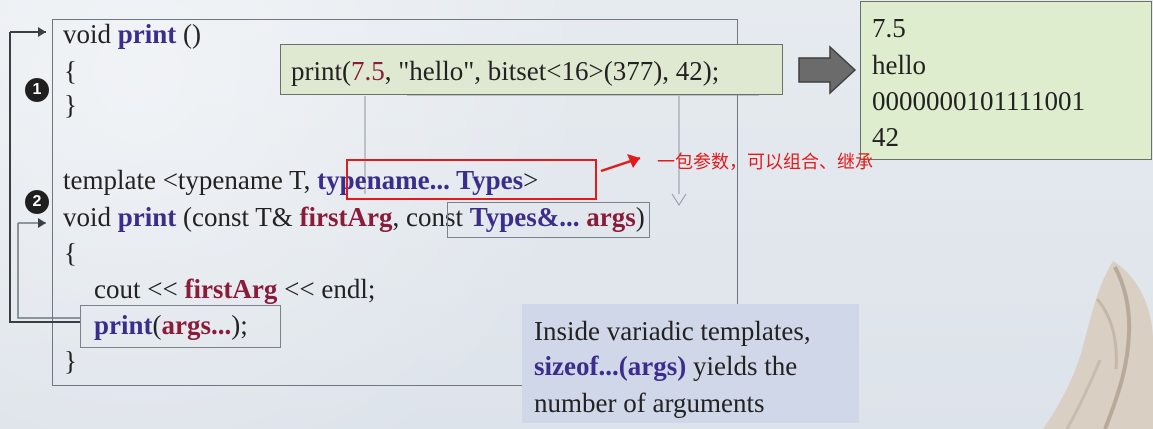 This screenshot has width=1153, height=429. I want to click on code-token-empty-params: (), so click(189, 34).